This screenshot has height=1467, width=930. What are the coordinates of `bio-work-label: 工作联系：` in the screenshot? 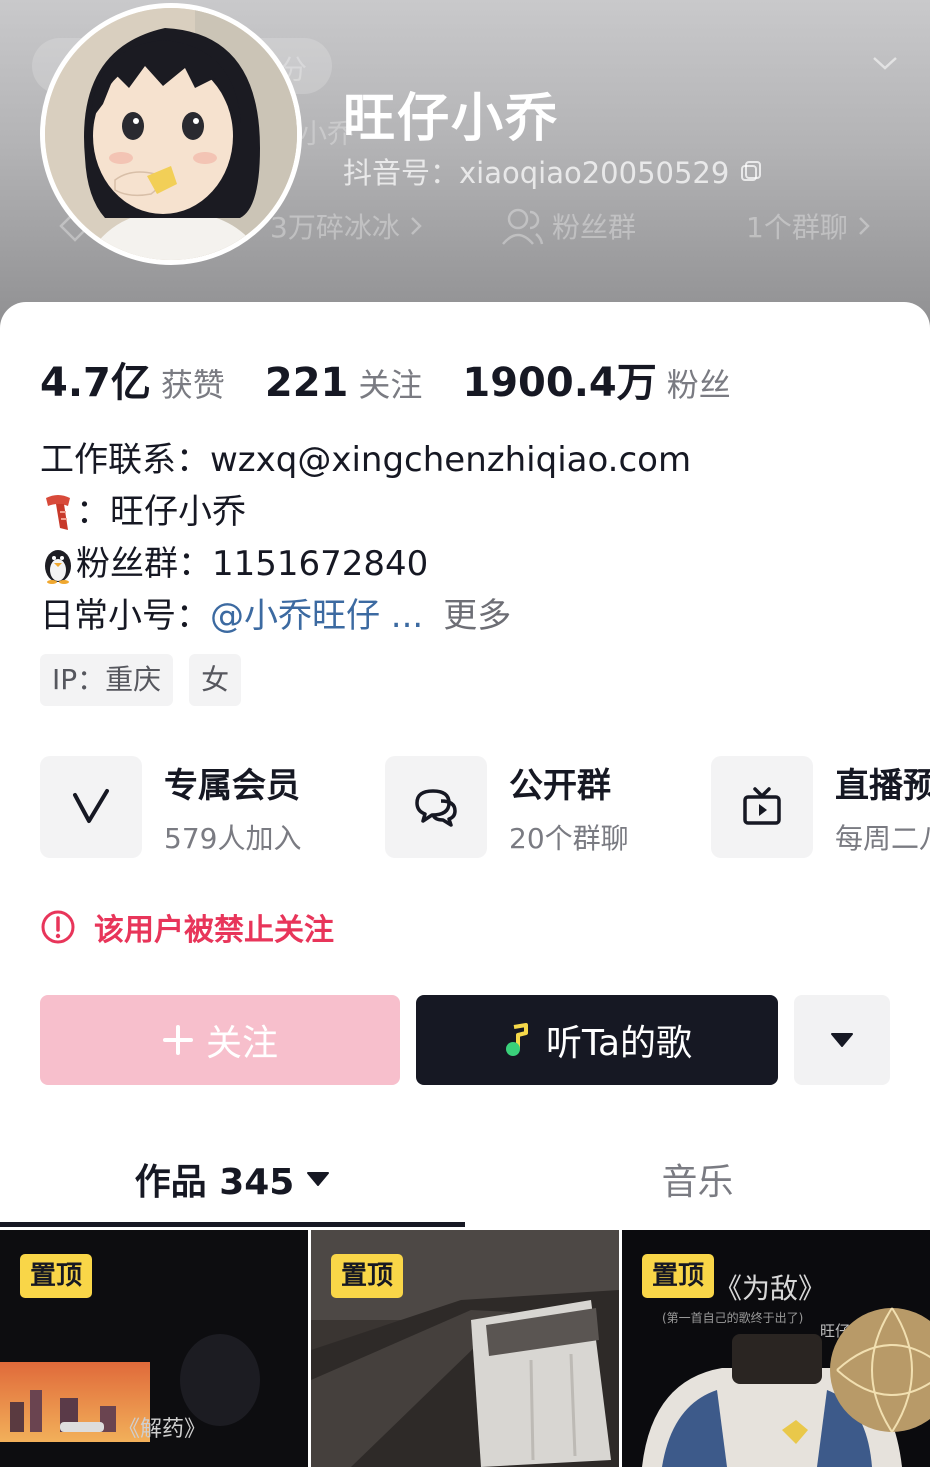 It's located at (125, 460).